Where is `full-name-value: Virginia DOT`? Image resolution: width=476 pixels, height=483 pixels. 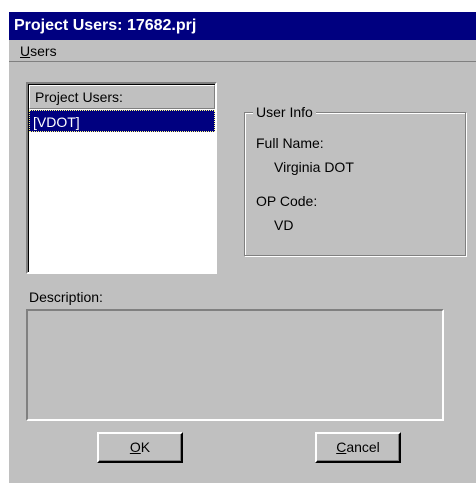 full-name-value: Virginia DOT is located at coordinates (314, 167).